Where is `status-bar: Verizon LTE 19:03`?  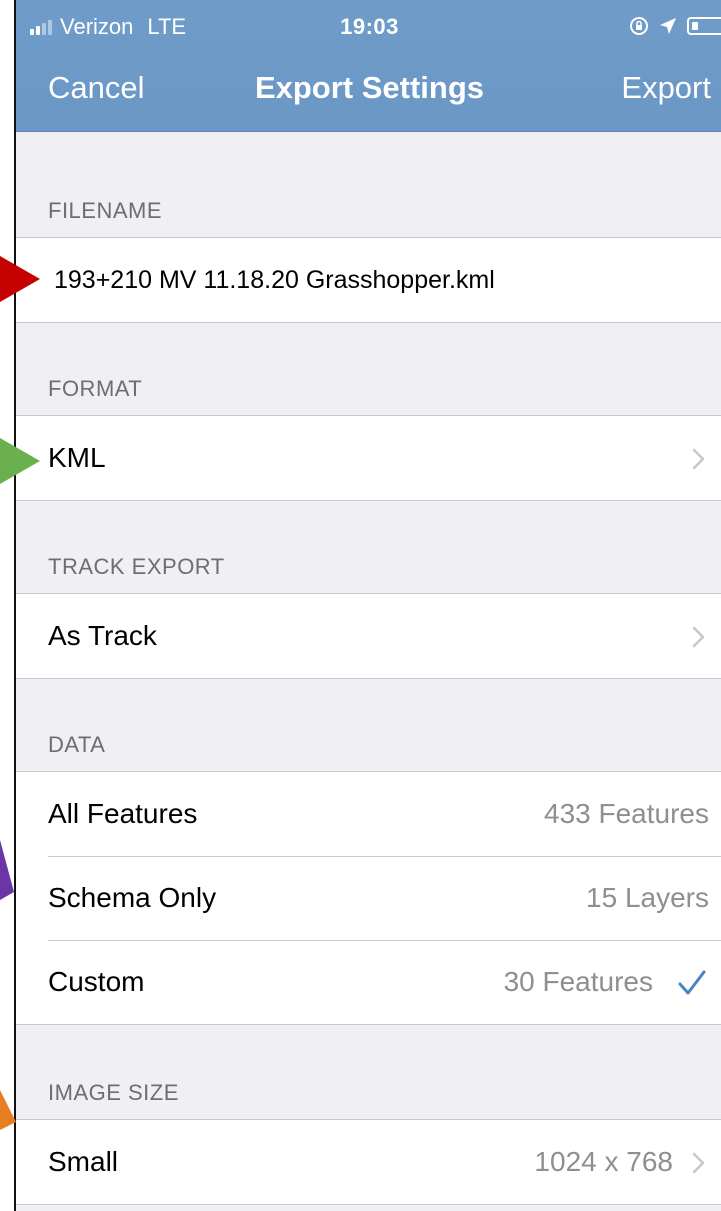
status-bar: Verizon LTE 19:03 is located at coordinates (368, 26).